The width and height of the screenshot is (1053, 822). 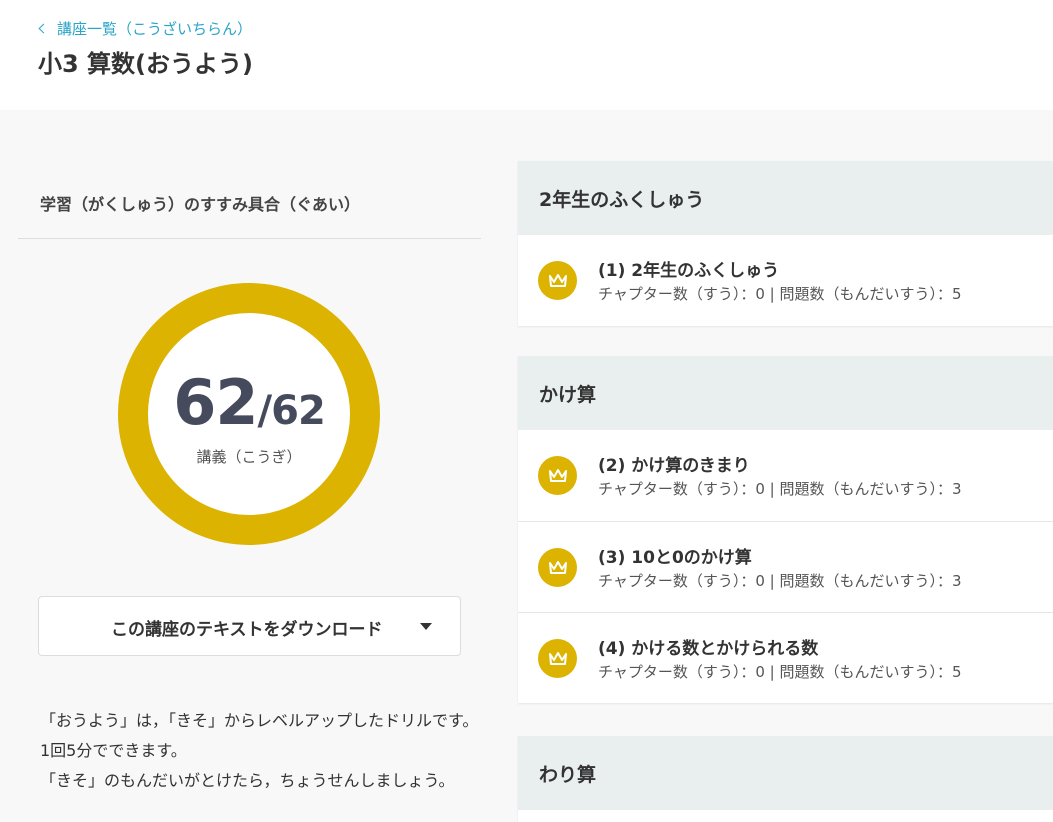 I want to click on download-text-button: この講座のテキストをダウンロード, so click(x=249, y=626).